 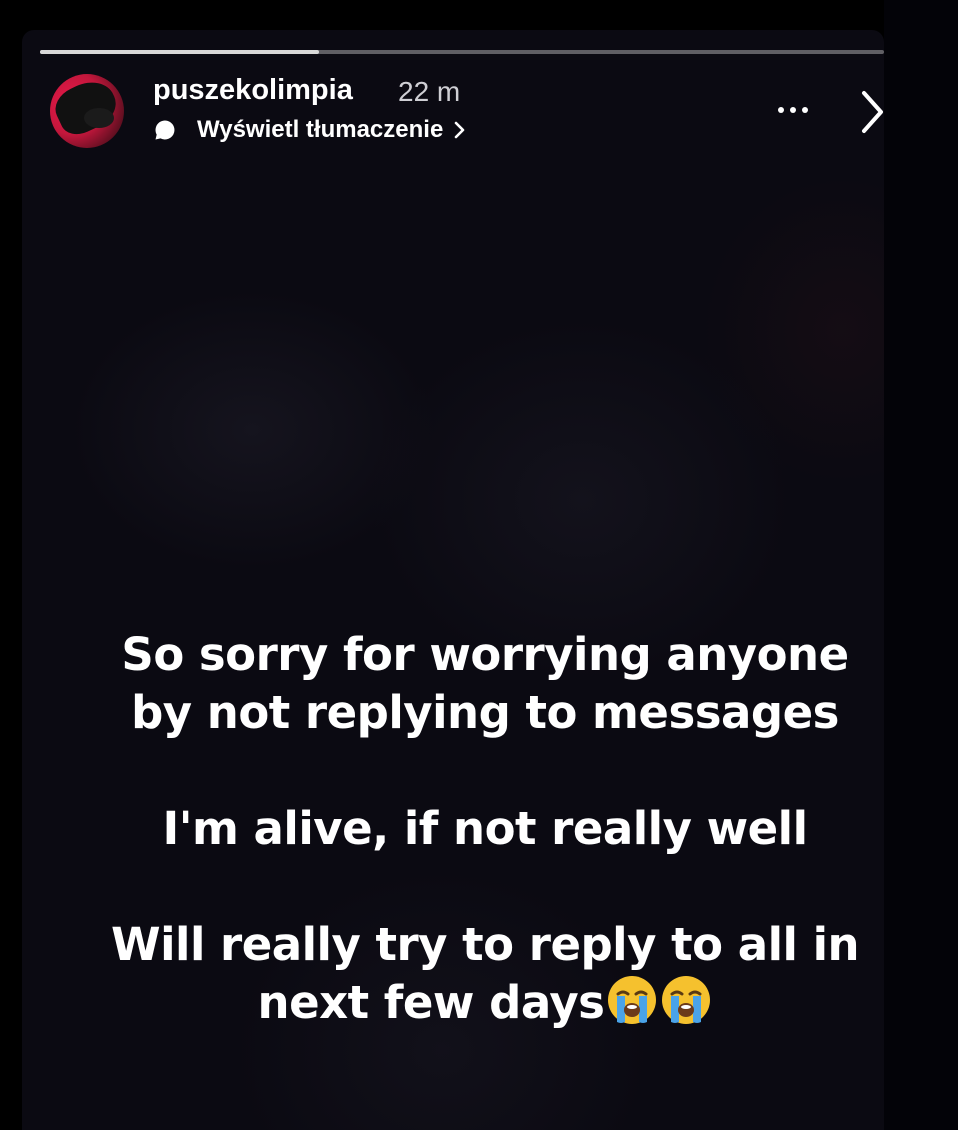 I want to click on username: puszekolimpia, so click(x=253, y=90).